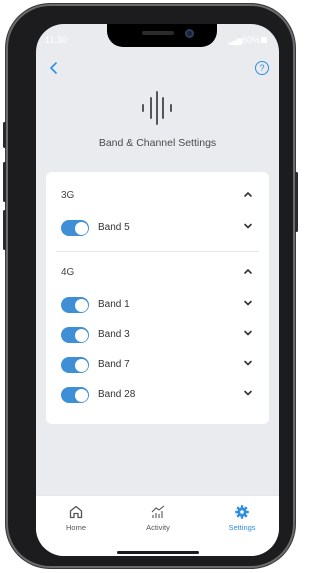  I want to click on band-label: Band 3, so click(114, 334).